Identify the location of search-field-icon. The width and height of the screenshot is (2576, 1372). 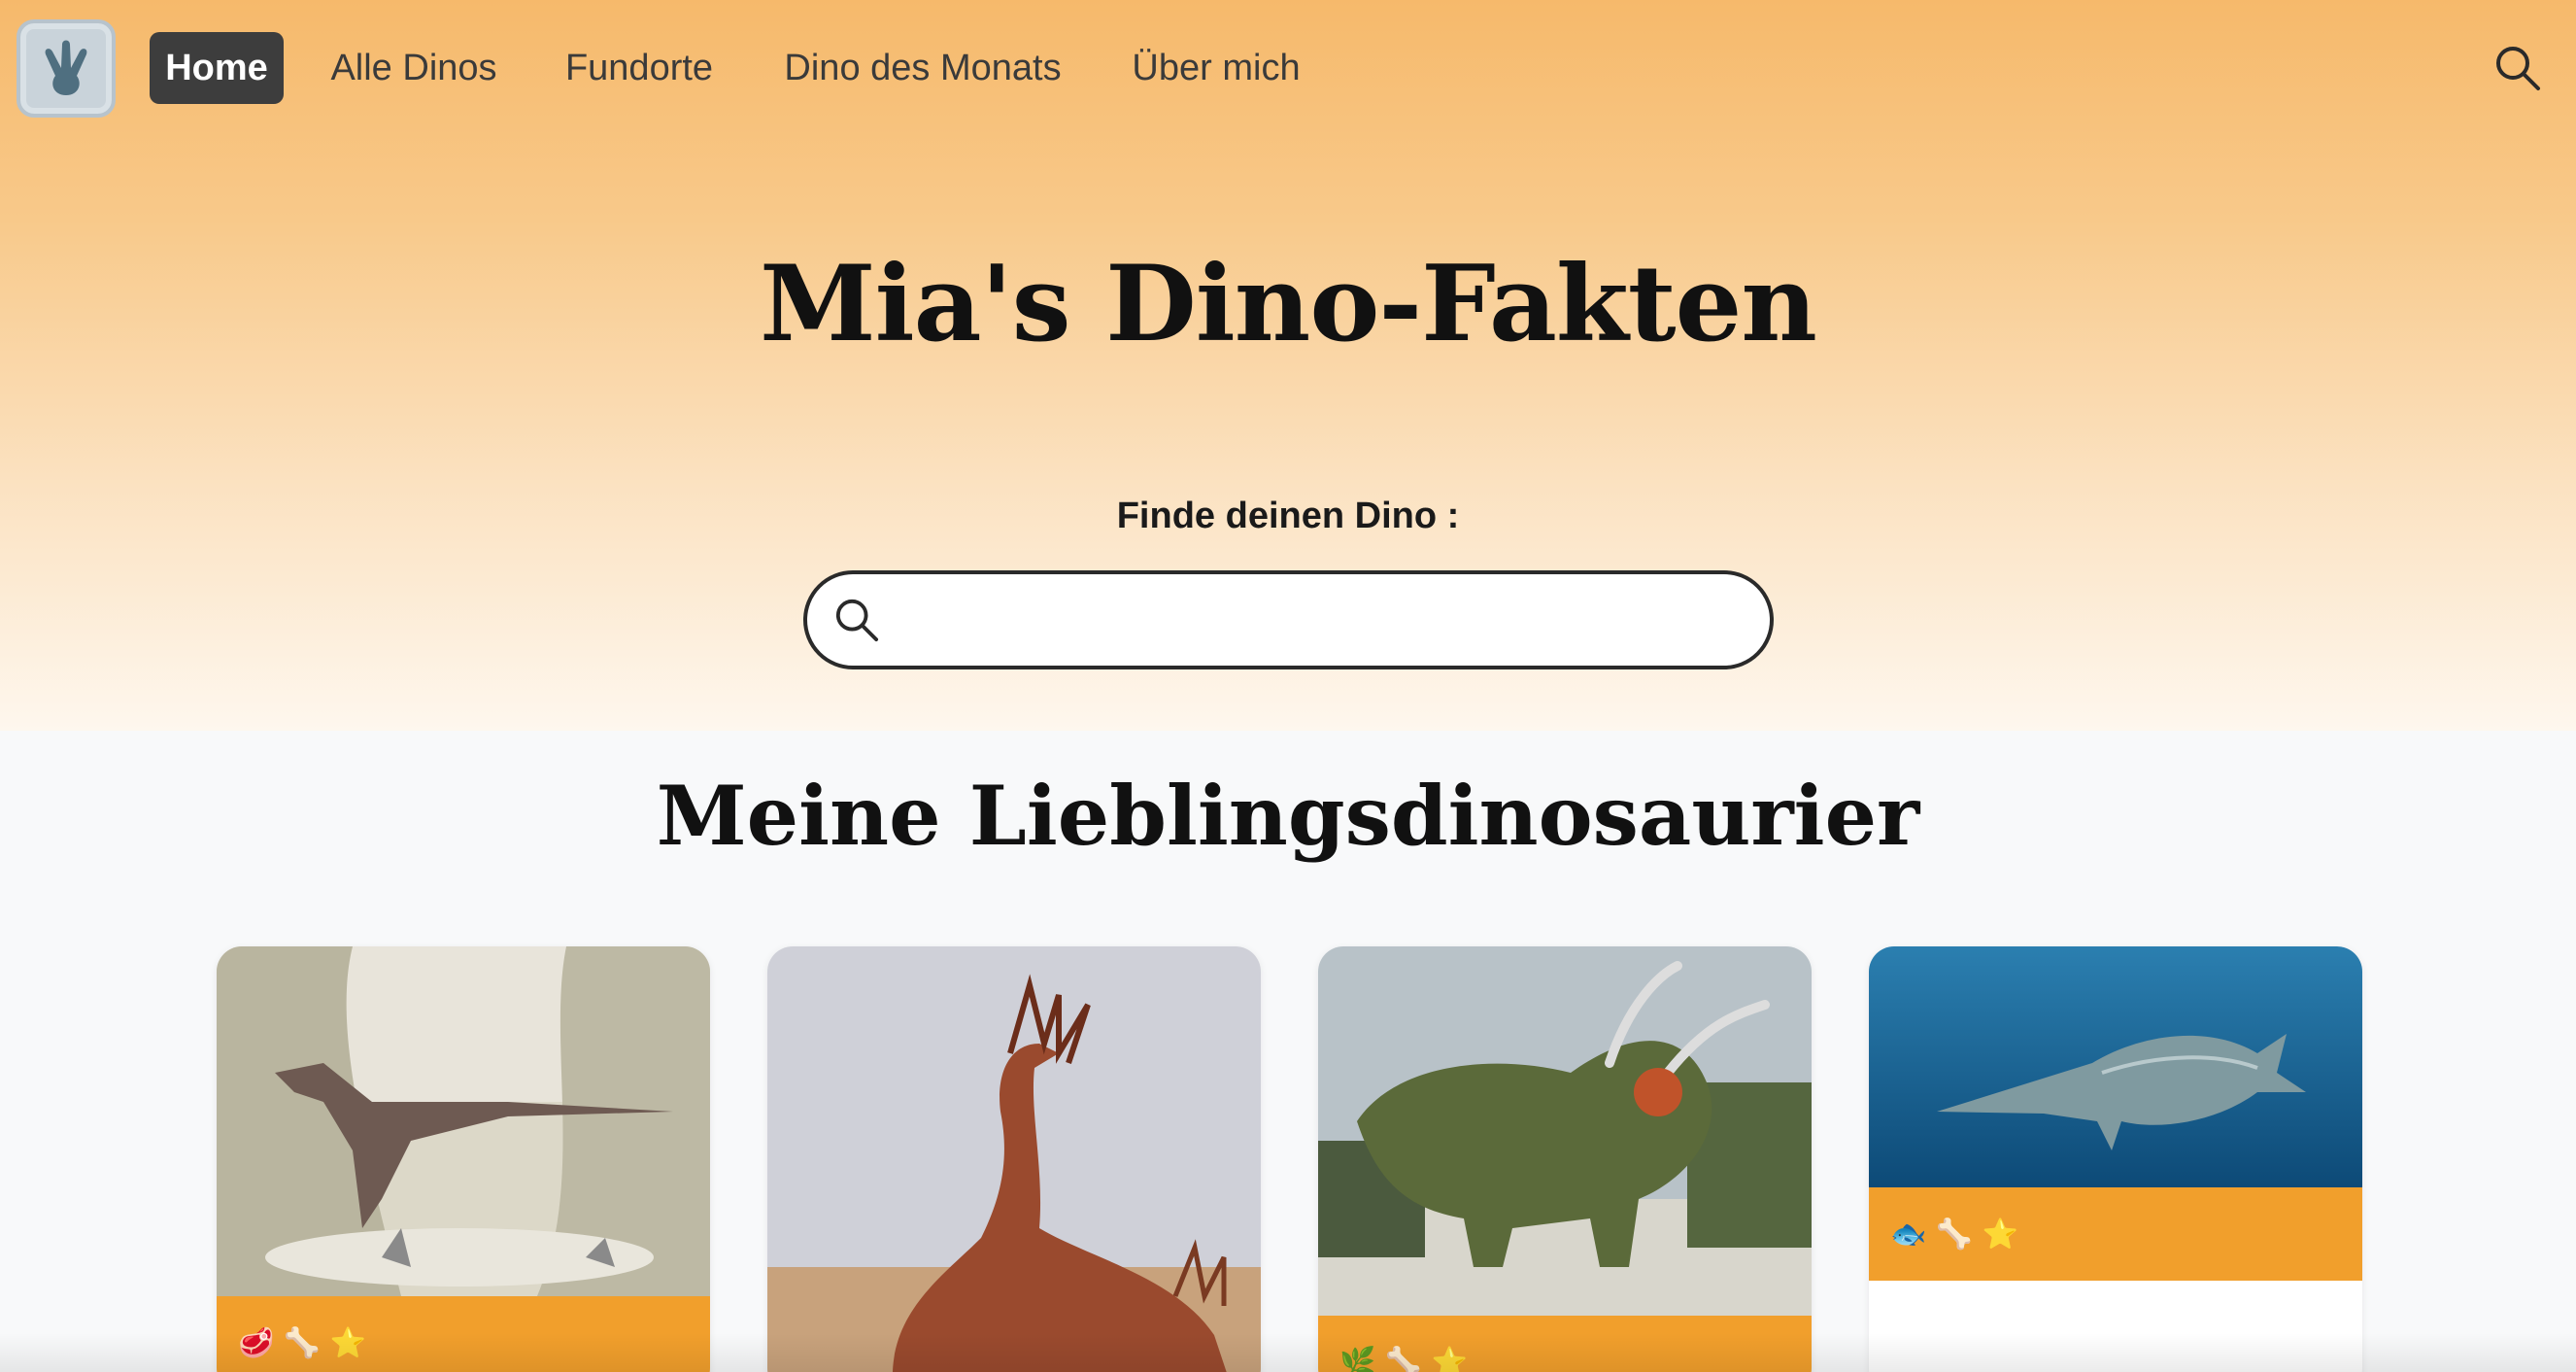
(857, 620).